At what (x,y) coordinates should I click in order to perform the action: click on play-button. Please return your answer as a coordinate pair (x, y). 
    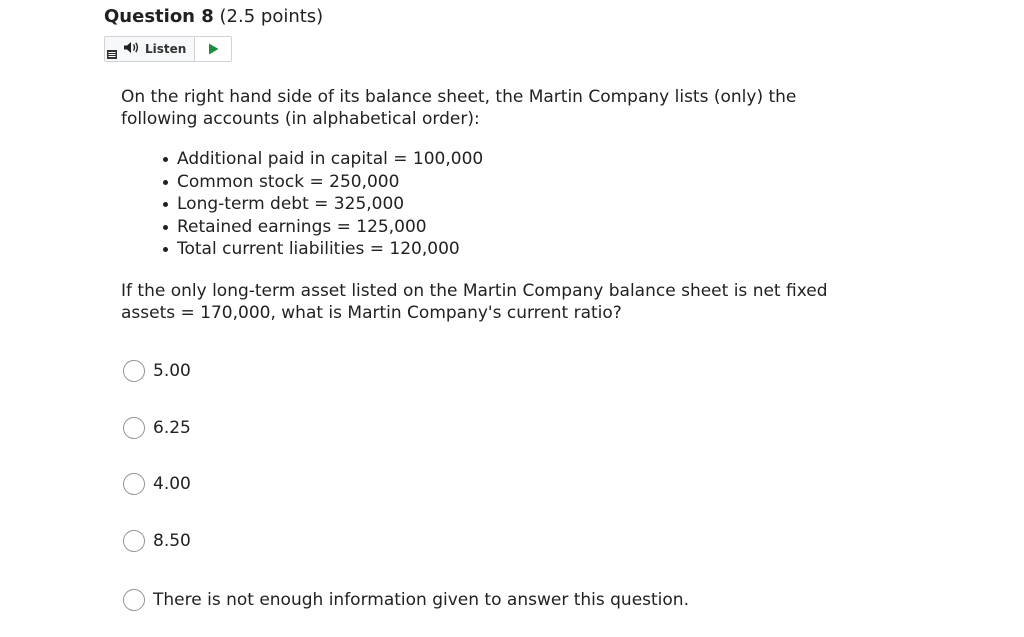
    Looking at the image, I should click on (213, 49).